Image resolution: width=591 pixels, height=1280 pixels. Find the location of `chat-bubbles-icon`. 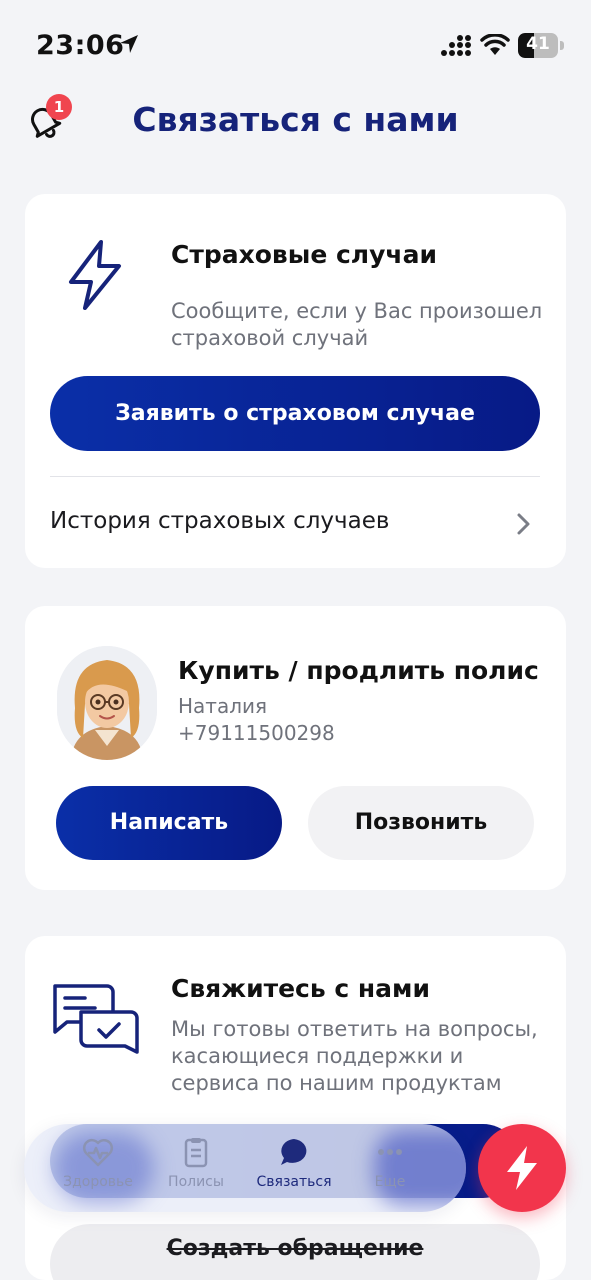

chat-bubbles-icon is located at coordinates (96, 1019).